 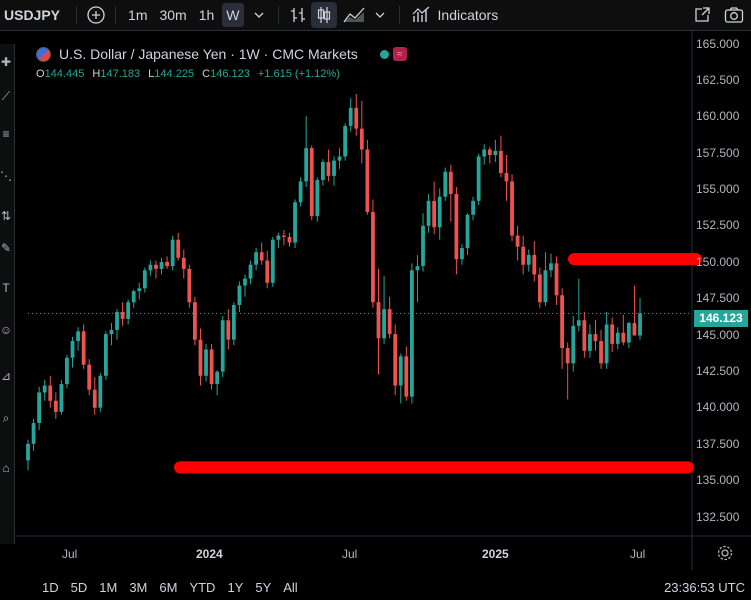 What do you see at coordinates (235, 587) in the screenshot?
I see `range-1y: 1Y` at bounding box center [235, 587].